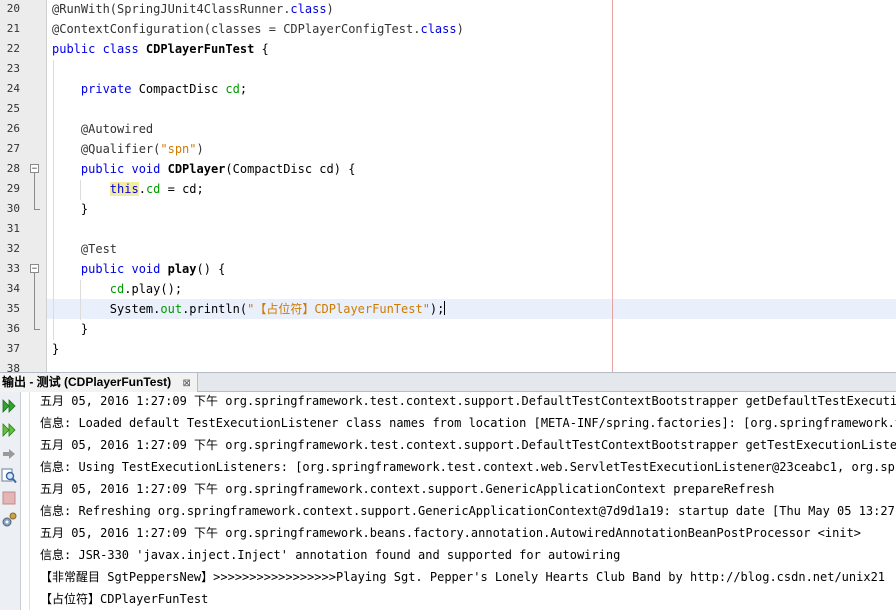 The width and height of the screenshot is (896, 610). I want to click on code-token: System., so click(106, 309).